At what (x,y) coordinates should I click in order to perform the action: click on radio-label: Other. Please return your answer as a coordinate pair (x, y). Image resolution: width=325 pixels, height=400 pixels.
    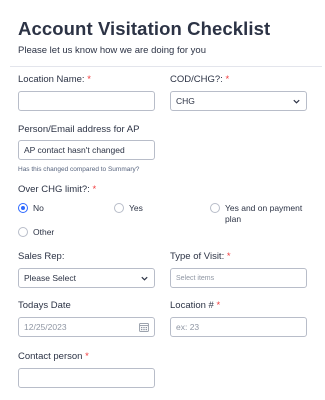
    Looking at the image, I should click on (44, 232).